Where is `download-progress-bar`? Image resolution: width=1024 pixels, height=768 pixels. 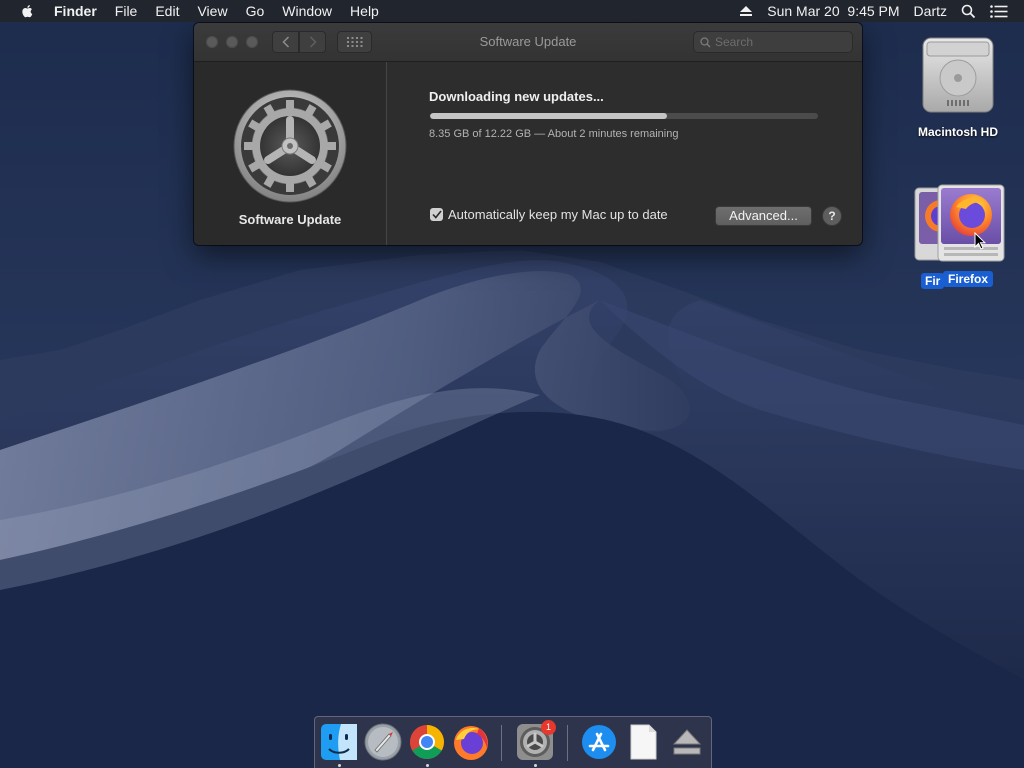 download-progress-bar is located at coordinates (624, 116).